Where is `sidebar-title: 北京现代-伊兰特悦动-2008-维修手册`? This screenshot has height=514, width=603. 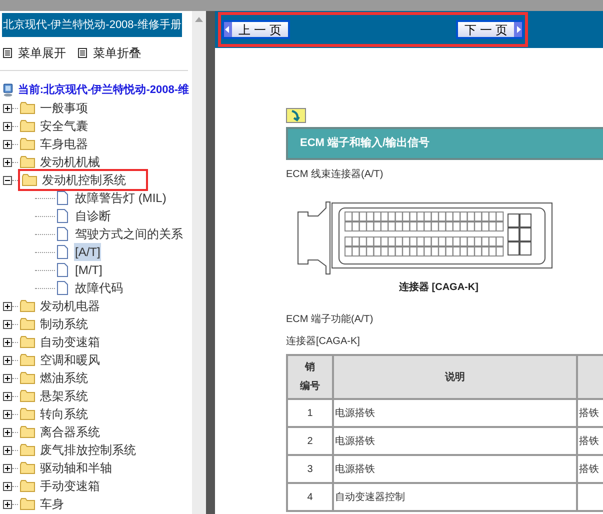
sidebar-title: 北京现代-伊兰特悦动-2008-维修手册 is located at coordinates (92, 25).